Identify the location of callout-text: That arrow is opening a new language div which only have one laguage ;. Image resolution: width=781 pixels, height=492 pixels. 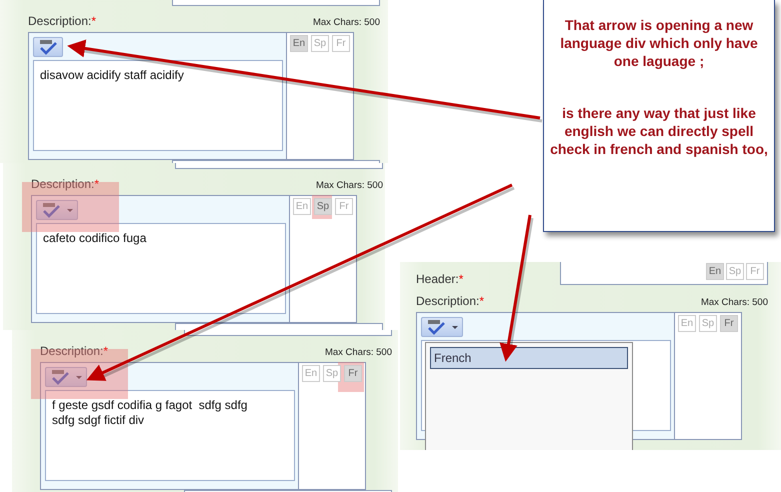
(659, 43).